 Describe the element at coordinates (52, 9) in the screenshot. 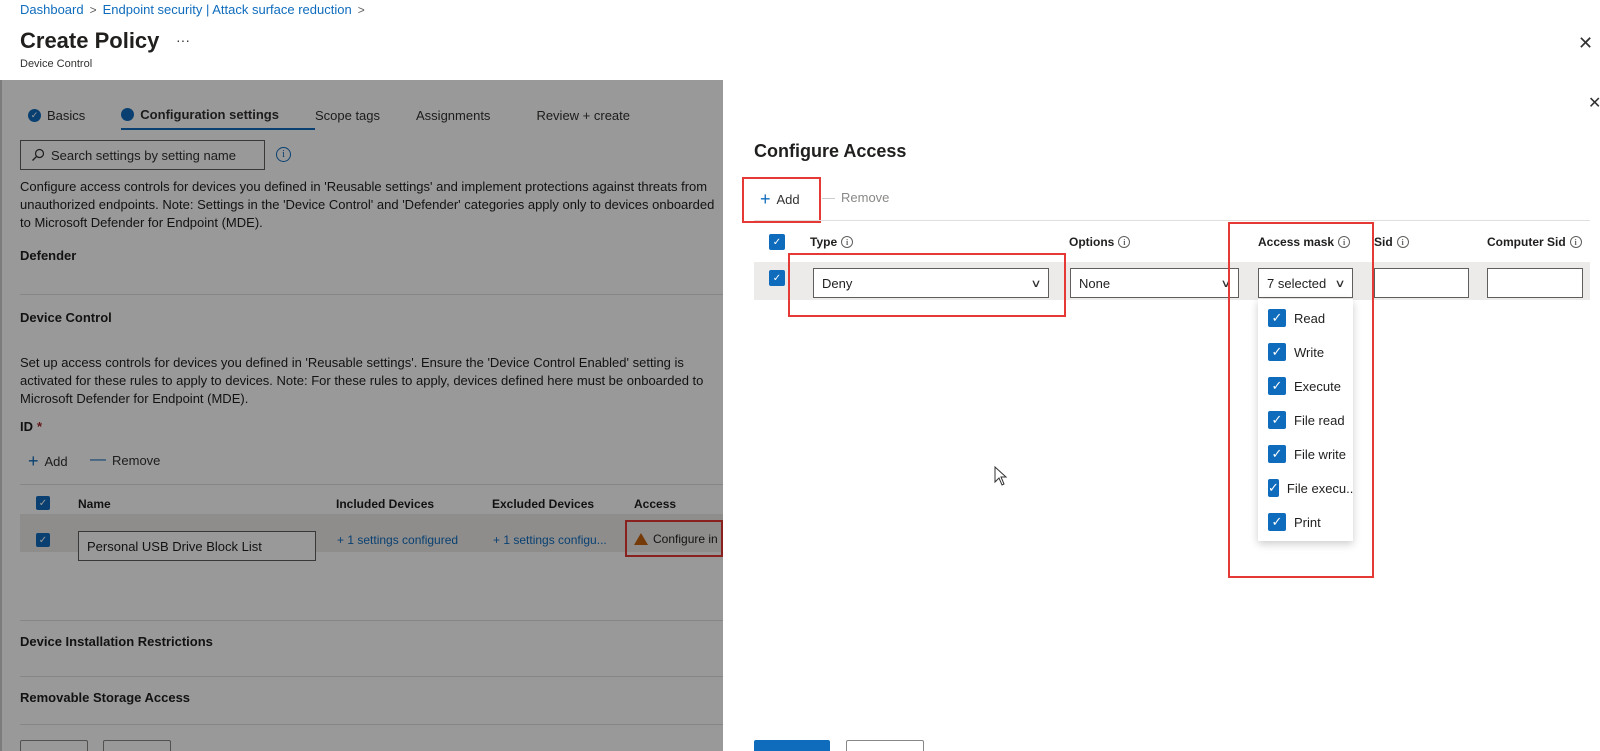

I see `breadcrumb-dashboard: Dashboard` at that location.